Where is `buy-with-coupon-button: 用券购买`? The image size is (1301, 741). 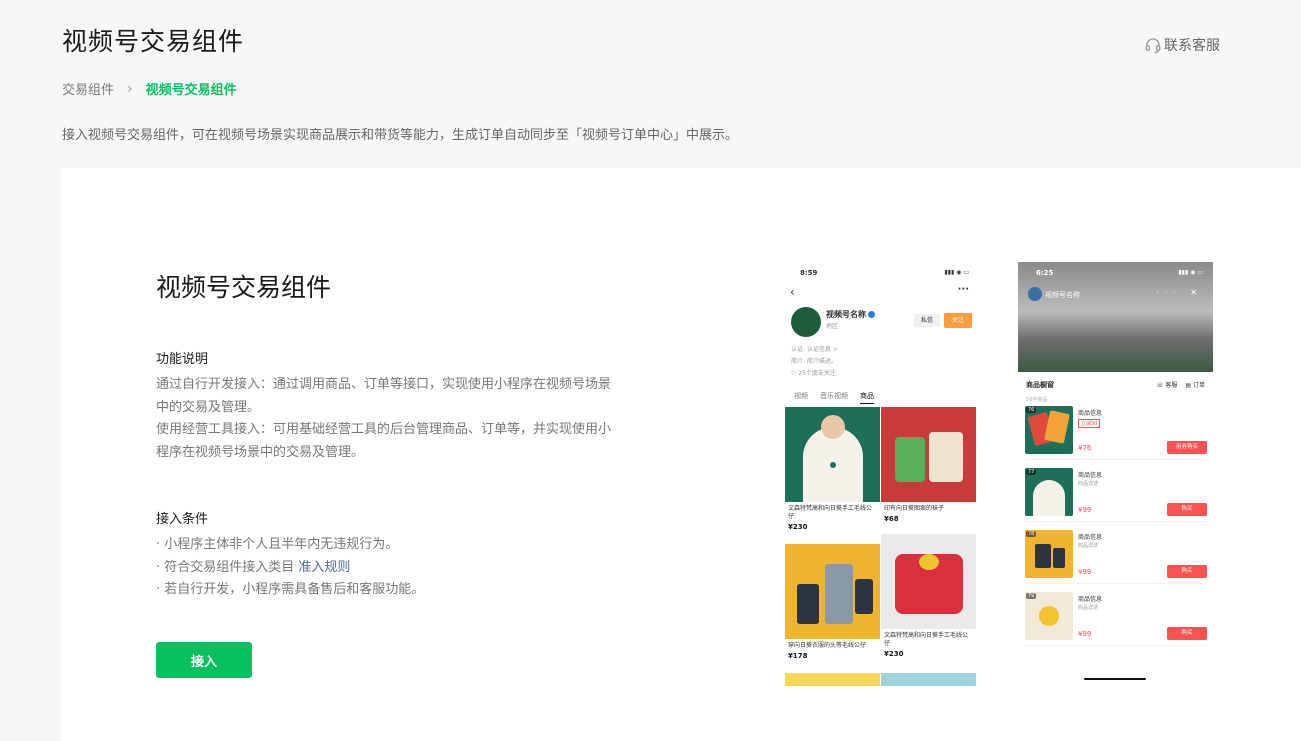
buy-with-coupon-button: 用券购买 is located at coordinates (1187, 447).